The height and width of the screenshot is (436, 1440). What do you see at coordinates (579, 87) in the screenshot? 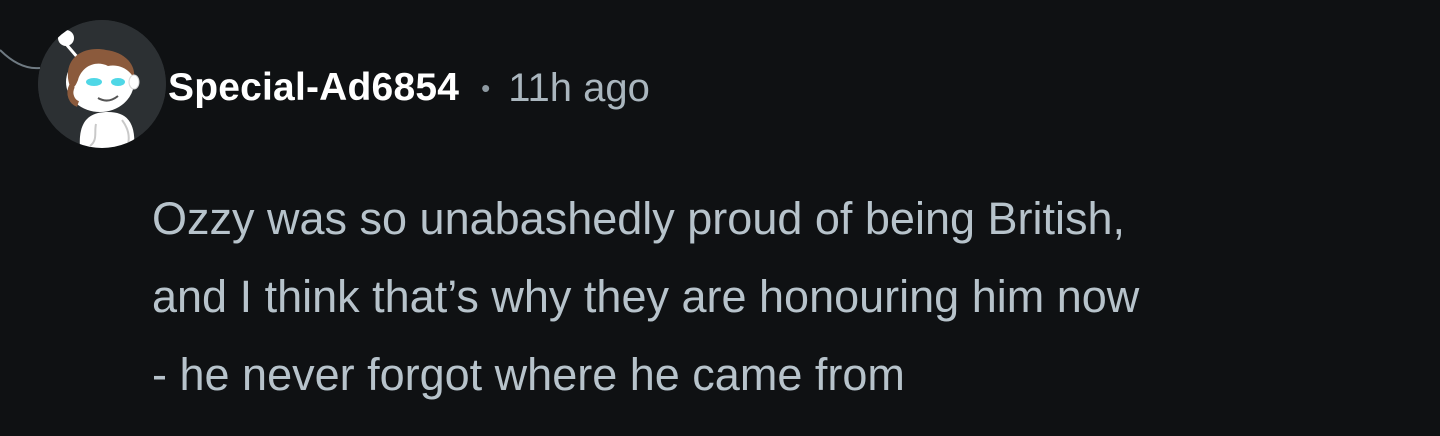
I see `timestamp: 11h ago` at bounding box center [579, 87].